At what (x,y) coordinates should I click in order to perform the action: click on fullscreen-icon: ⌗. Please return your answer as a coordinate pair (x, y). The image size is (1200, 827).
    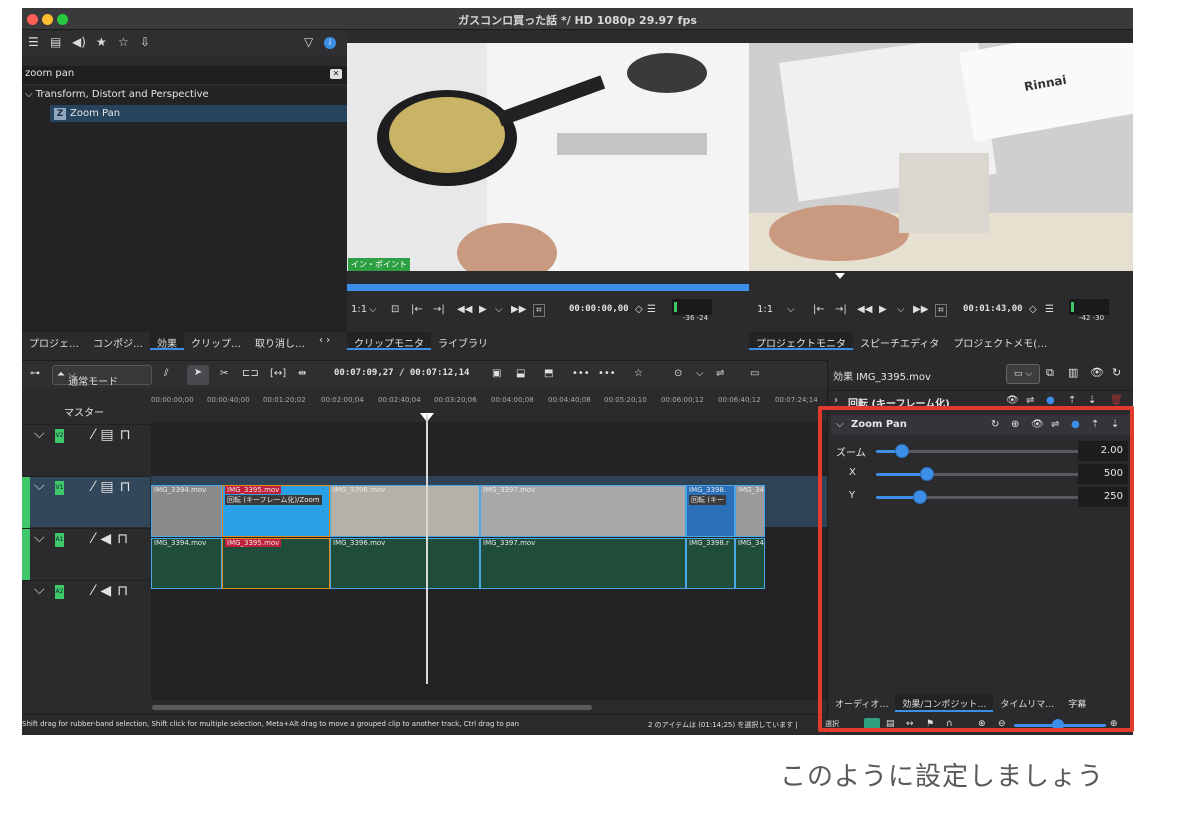
    Looking at the image, I should click on (941, 310).